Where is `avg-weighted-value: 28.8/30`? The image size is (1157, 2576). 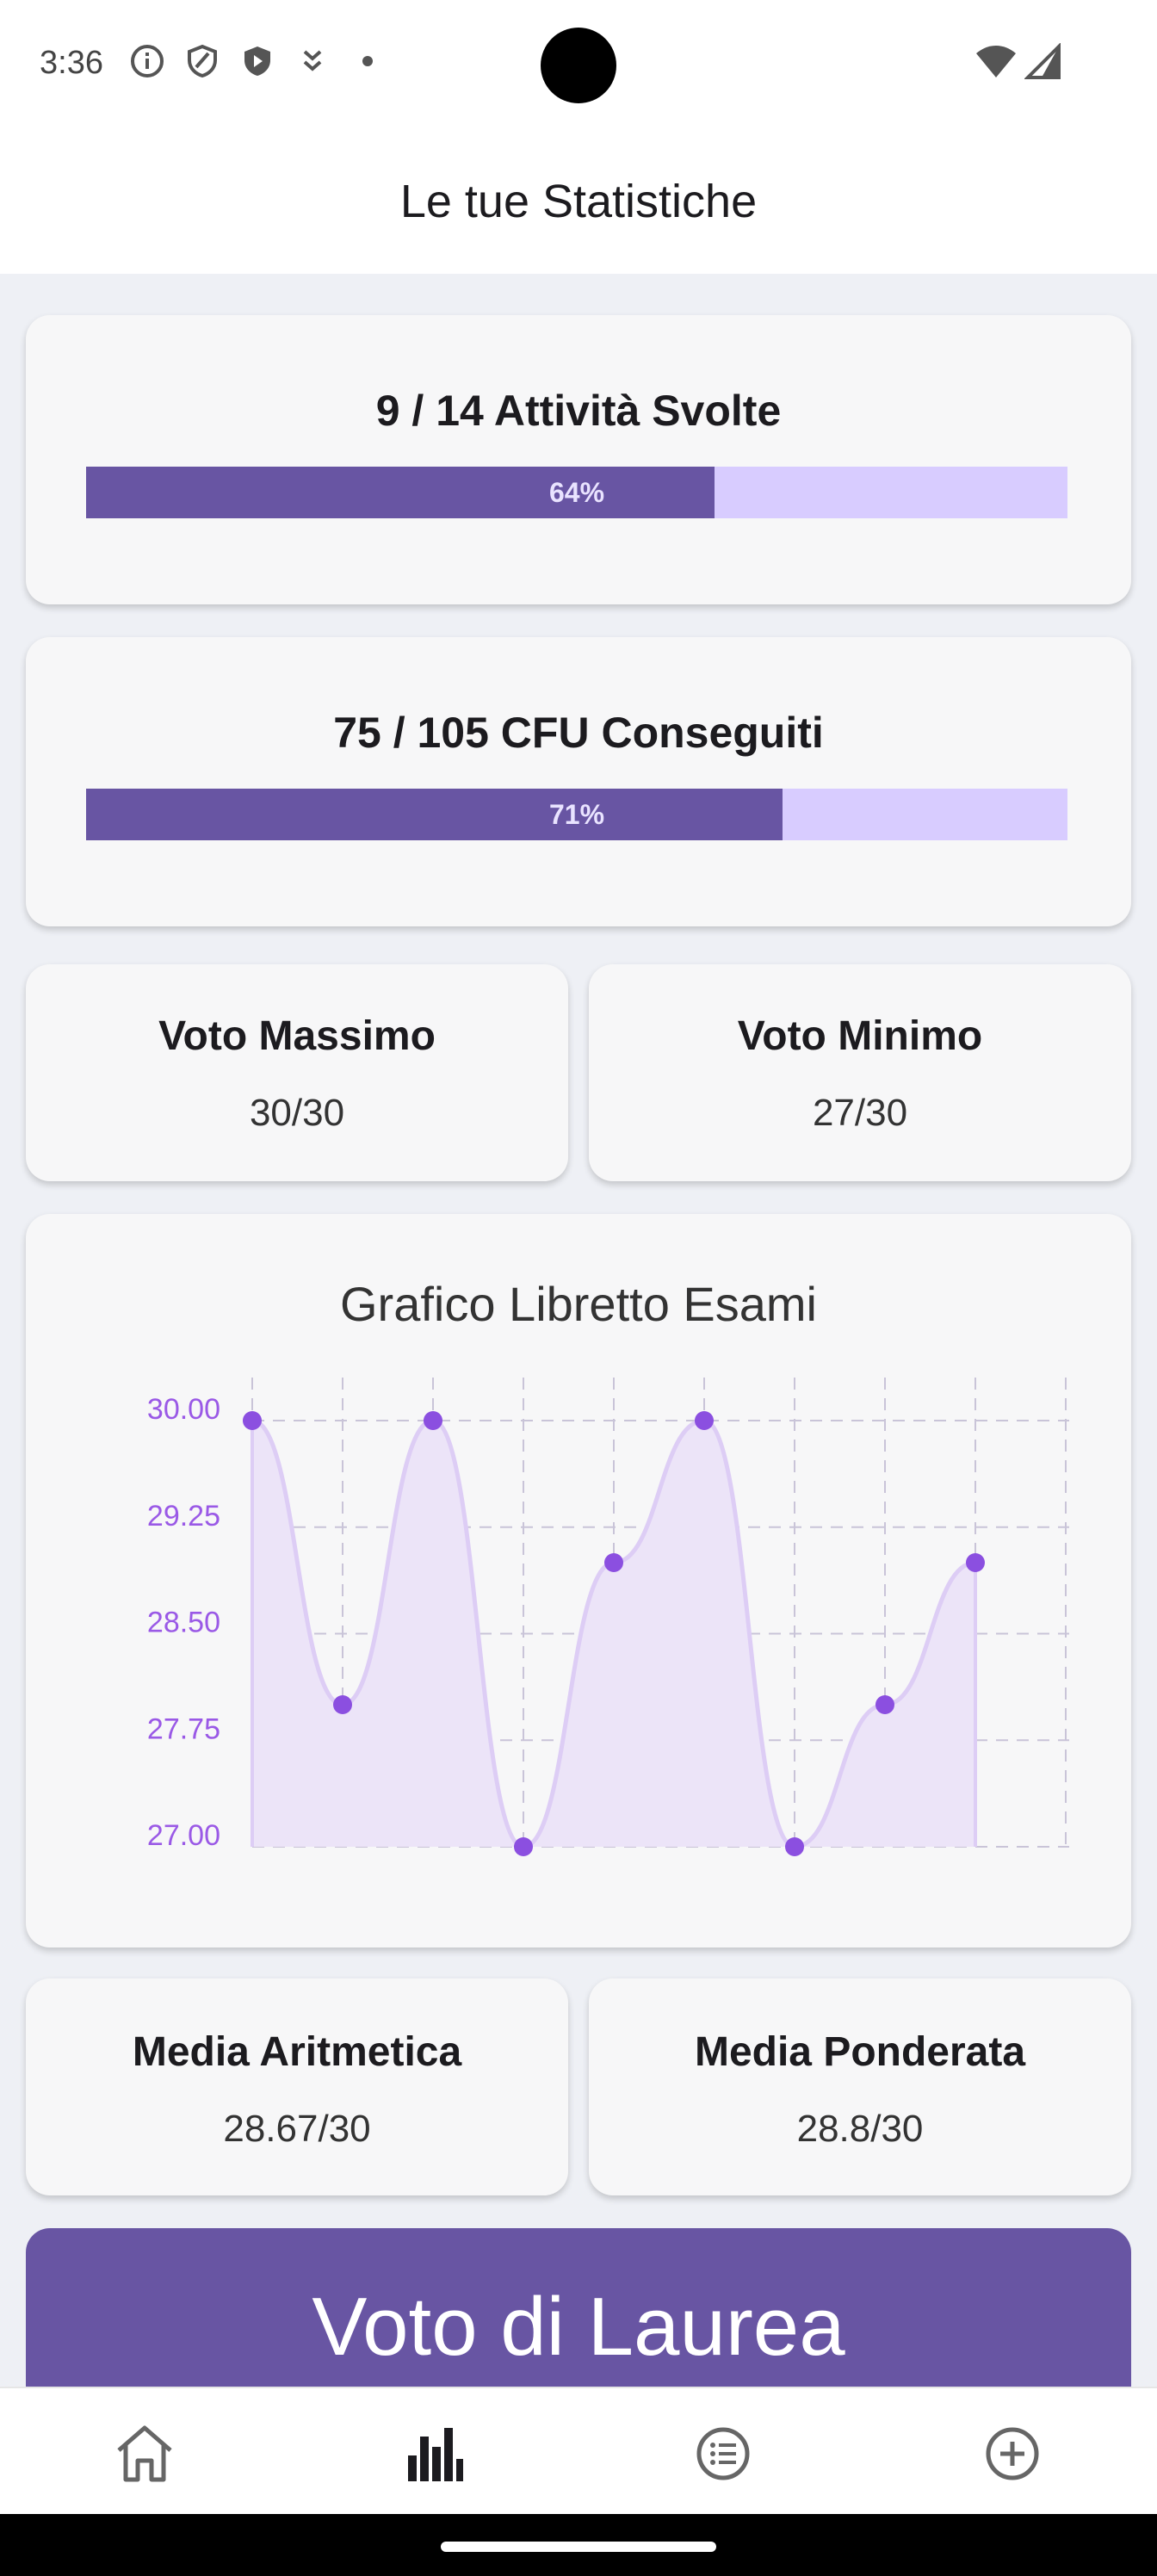 avg-weighted-value: 28.8/30 is located at coordinates (860, 2129).